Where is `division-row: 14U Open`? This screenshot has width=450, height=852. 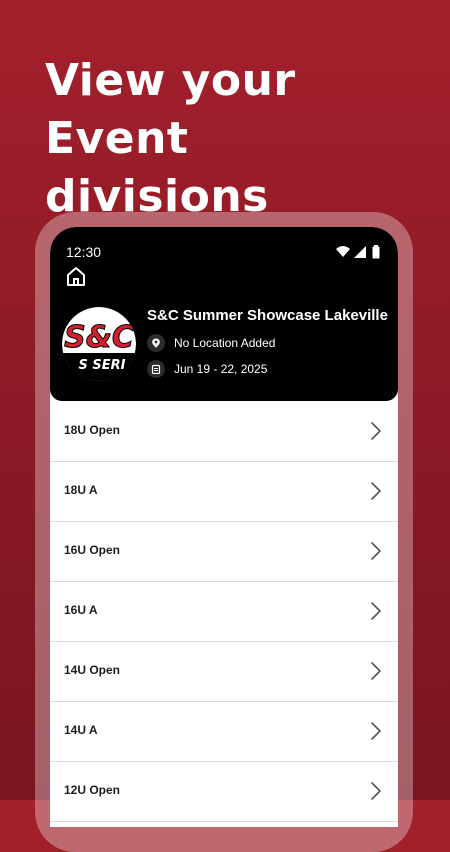 division-row: 14U Open is located at coordinates (224, 672).